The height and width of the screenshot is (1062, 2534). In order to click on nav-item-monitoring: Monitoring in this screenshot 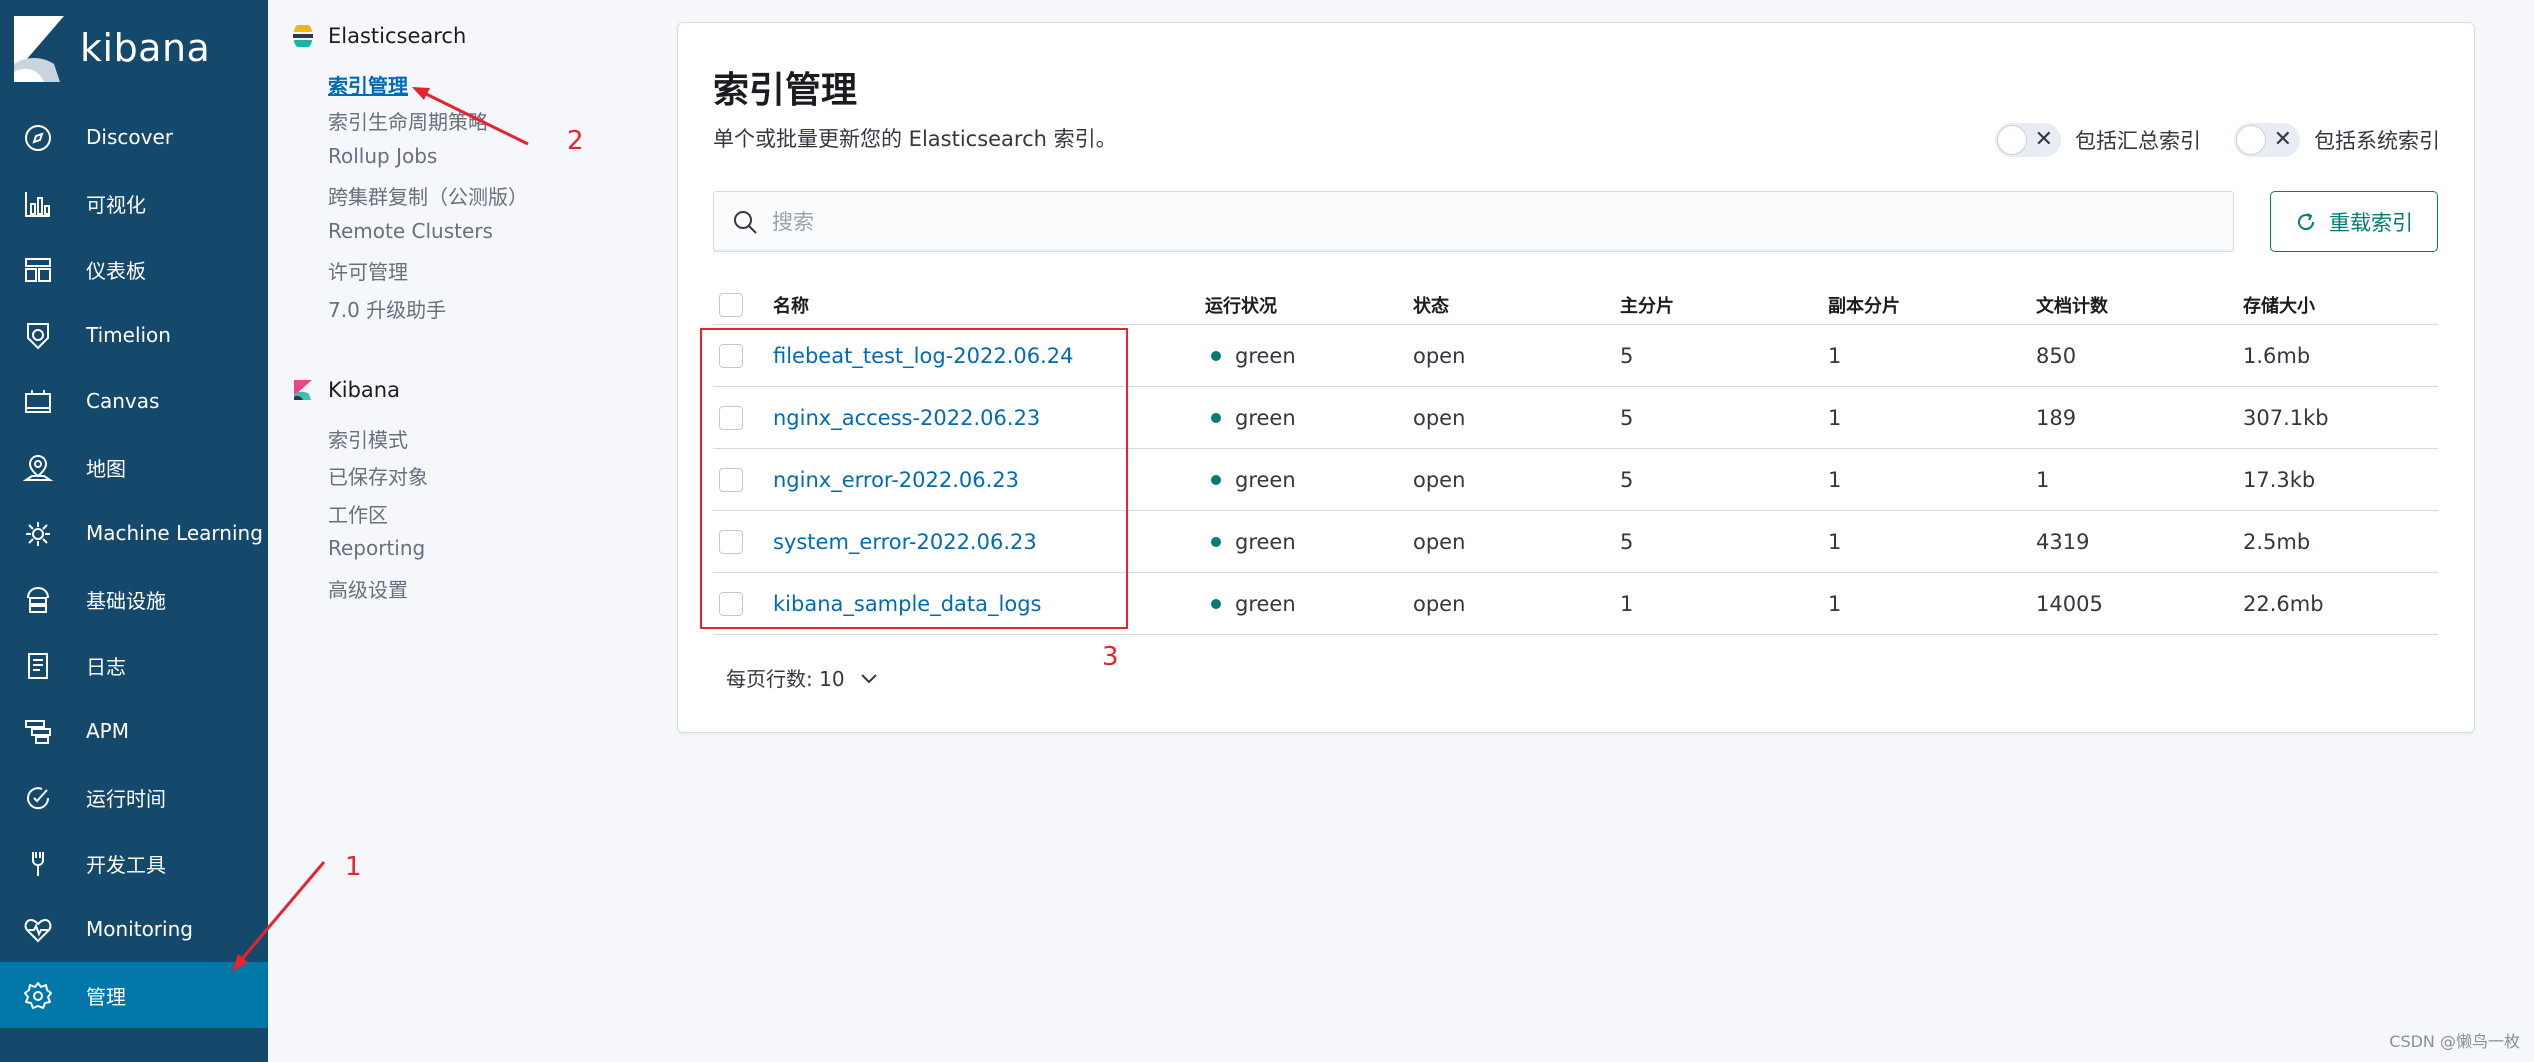, I will do `click(134, 929)`.